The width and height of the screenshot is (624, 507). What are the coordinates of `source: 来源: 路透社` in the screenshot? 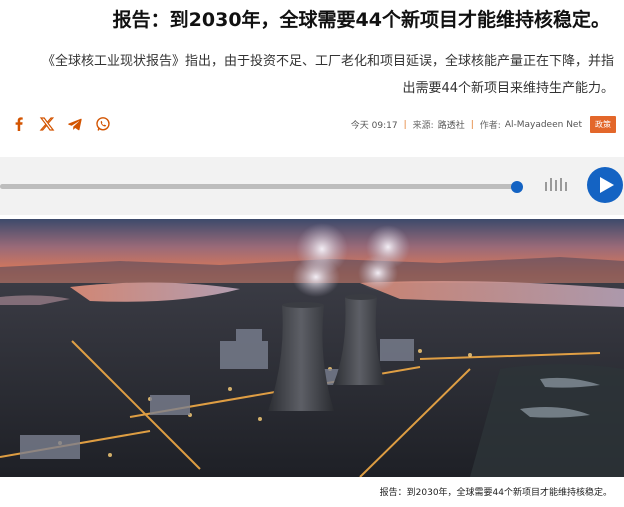 It's located at (439, 124).